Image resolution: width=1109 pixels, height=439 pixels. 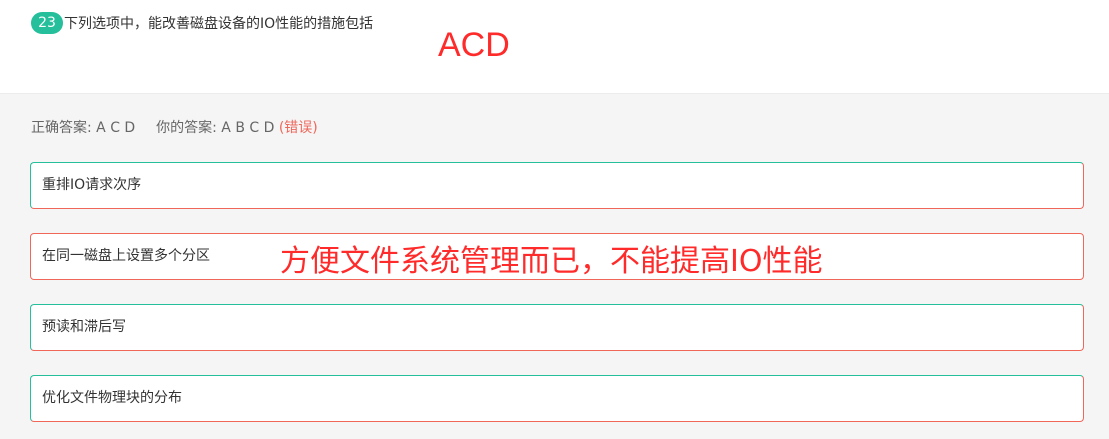 What do you see at coordinates (112, 398) in the screenshot?
I see `option-label: 优化文件物理块的分布` at bounding box center [112, 398].